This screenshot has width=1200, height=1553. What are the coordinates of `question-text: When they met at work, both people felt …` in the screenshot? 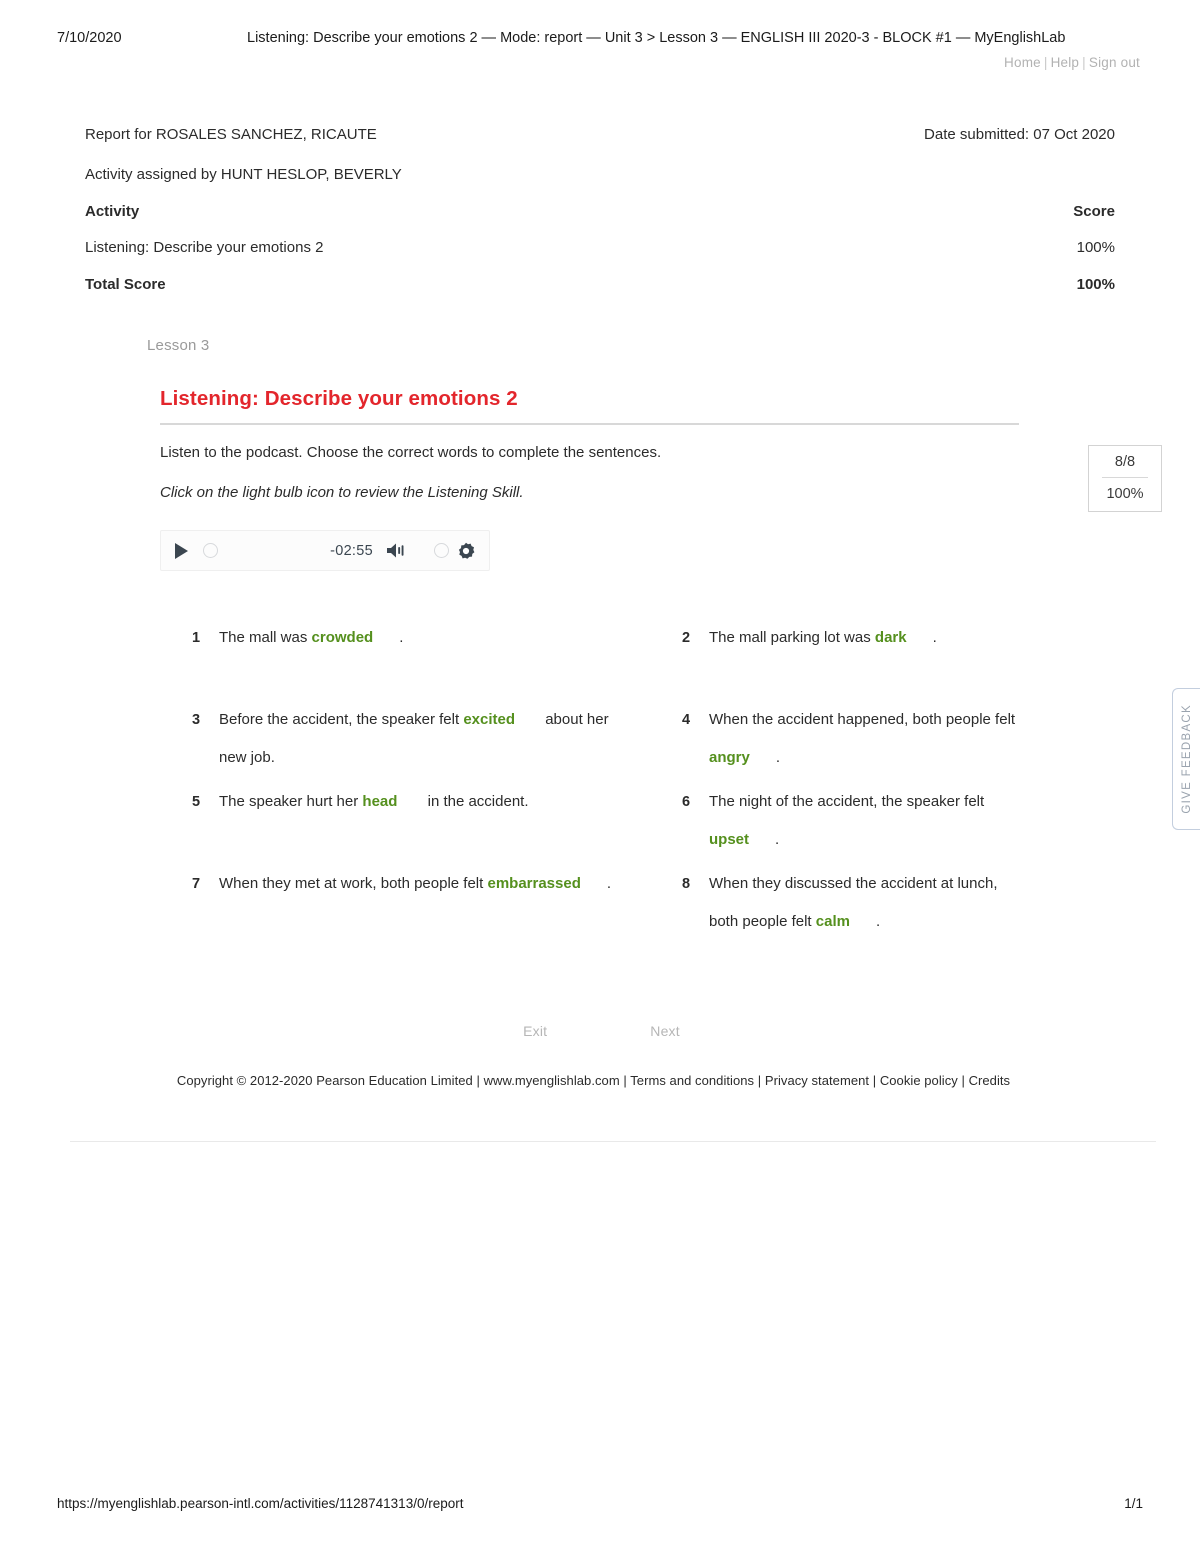 It's located at (419, 884).